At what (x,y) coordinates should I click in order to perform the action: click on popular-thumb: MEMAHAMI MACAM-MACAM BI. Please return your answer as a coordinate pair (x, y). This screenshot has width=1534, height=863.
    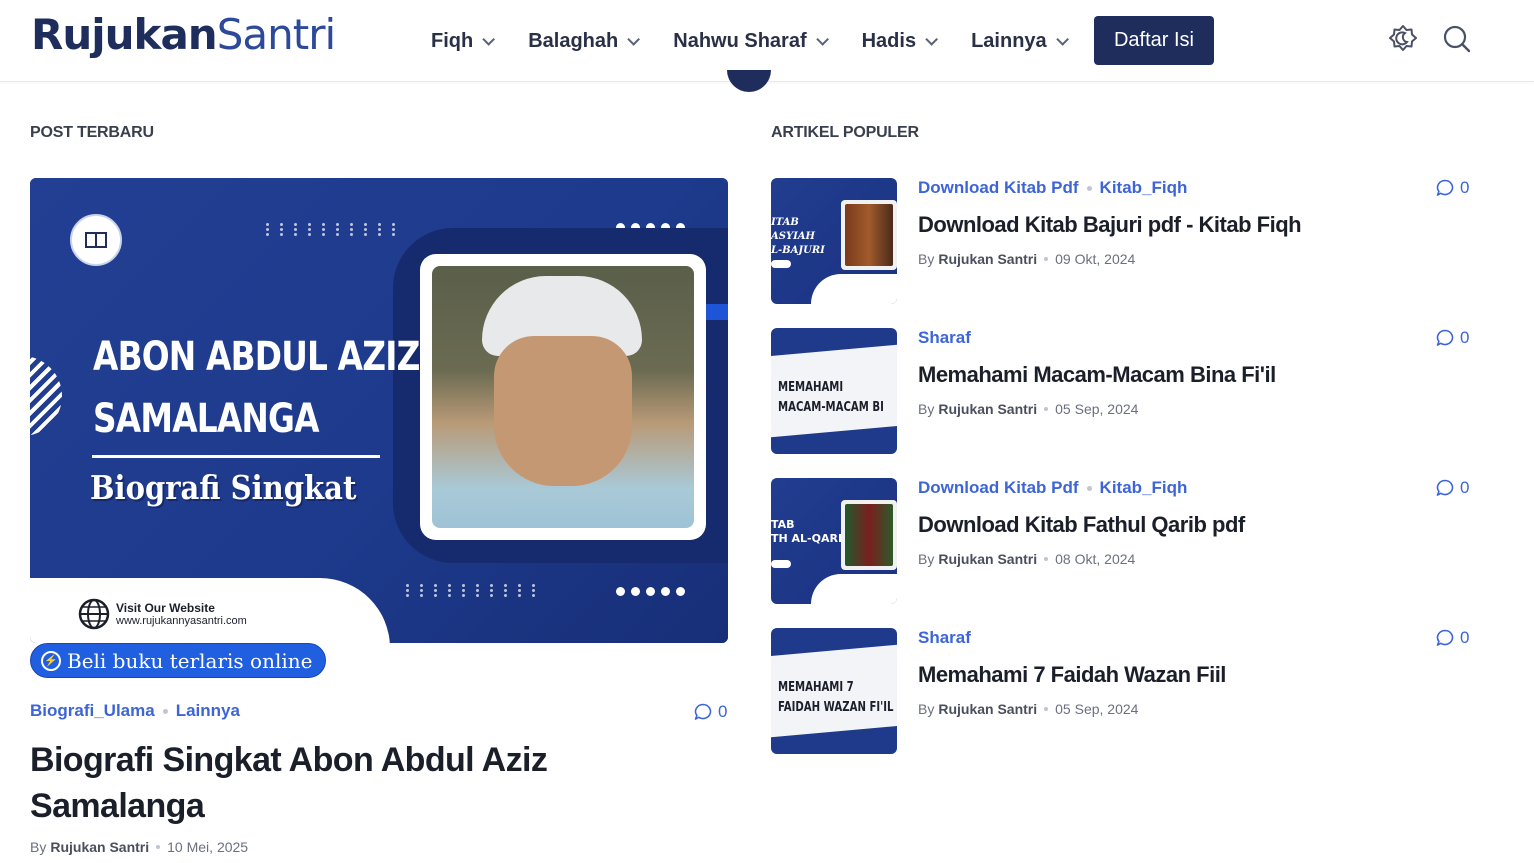
    Looking at the image, I should click on (834, 391).